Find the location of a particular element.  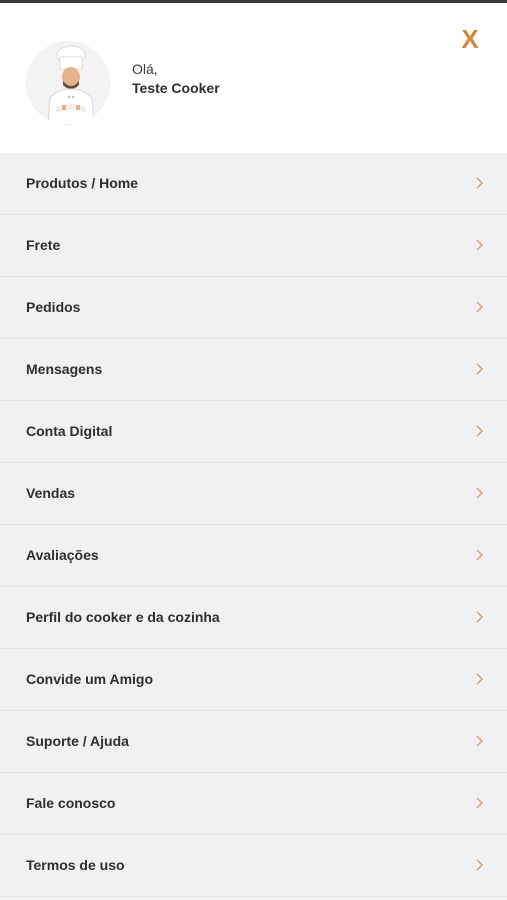

menu-item-perfil-cooker: Perfil do cooker e da cozinha is located at coordinates (253, 618).